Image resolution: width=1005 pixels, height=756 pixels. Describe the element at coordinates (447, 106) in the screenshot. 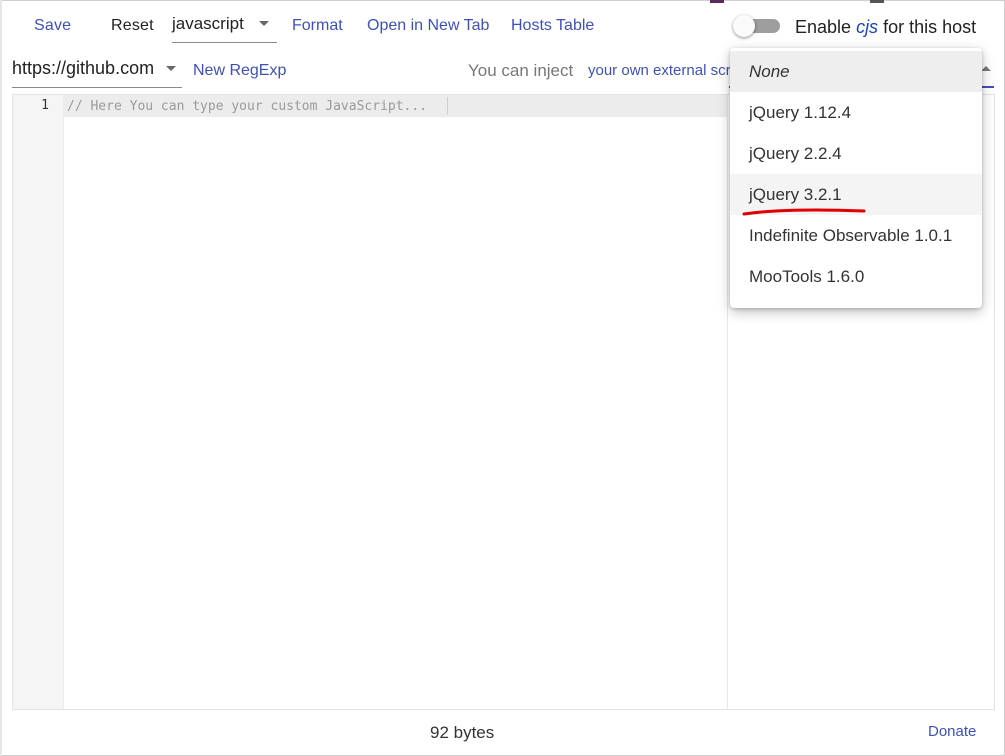

I see `placeholder-end-marker` at that location.